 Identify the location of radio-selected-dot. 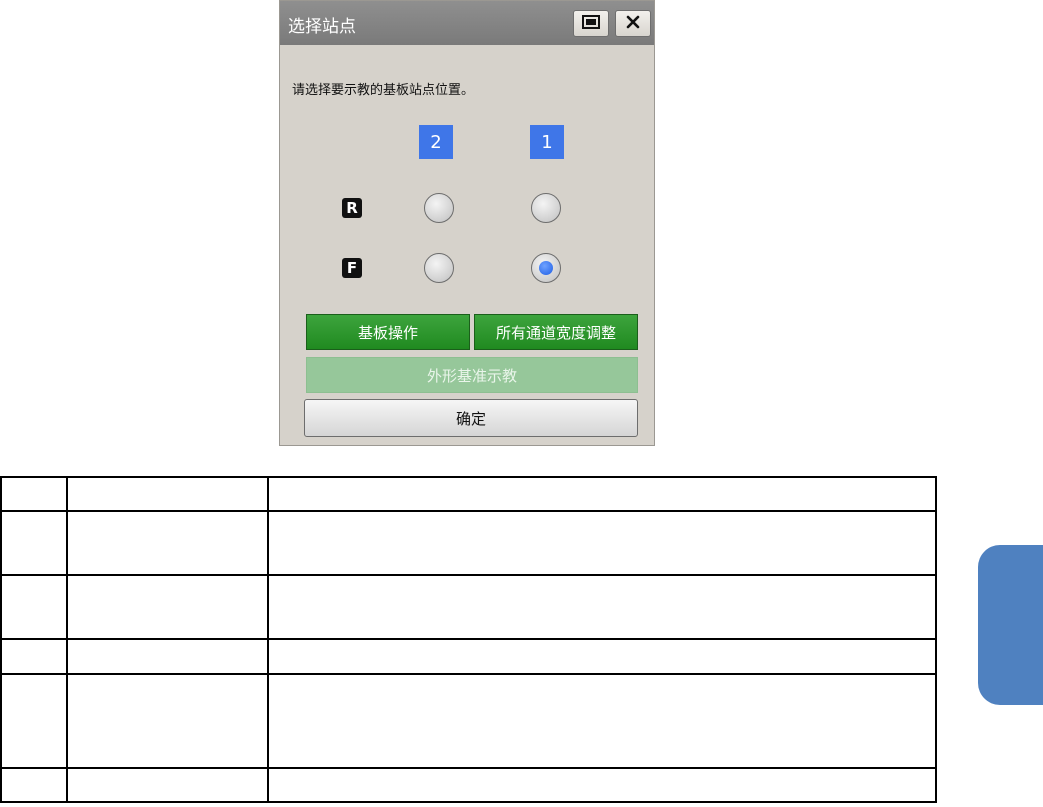
(546, 268).